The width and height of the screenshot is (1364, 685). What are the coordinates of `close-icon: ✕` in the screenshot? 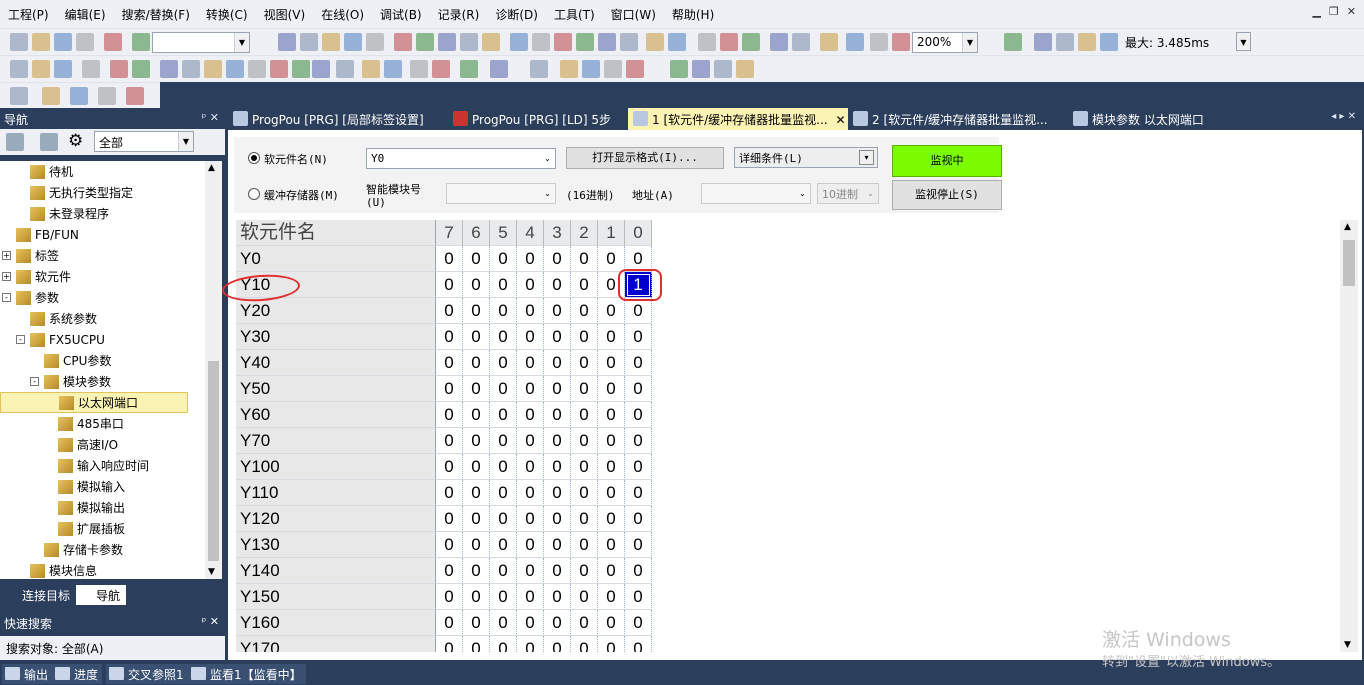 It's located at (1351, 11).